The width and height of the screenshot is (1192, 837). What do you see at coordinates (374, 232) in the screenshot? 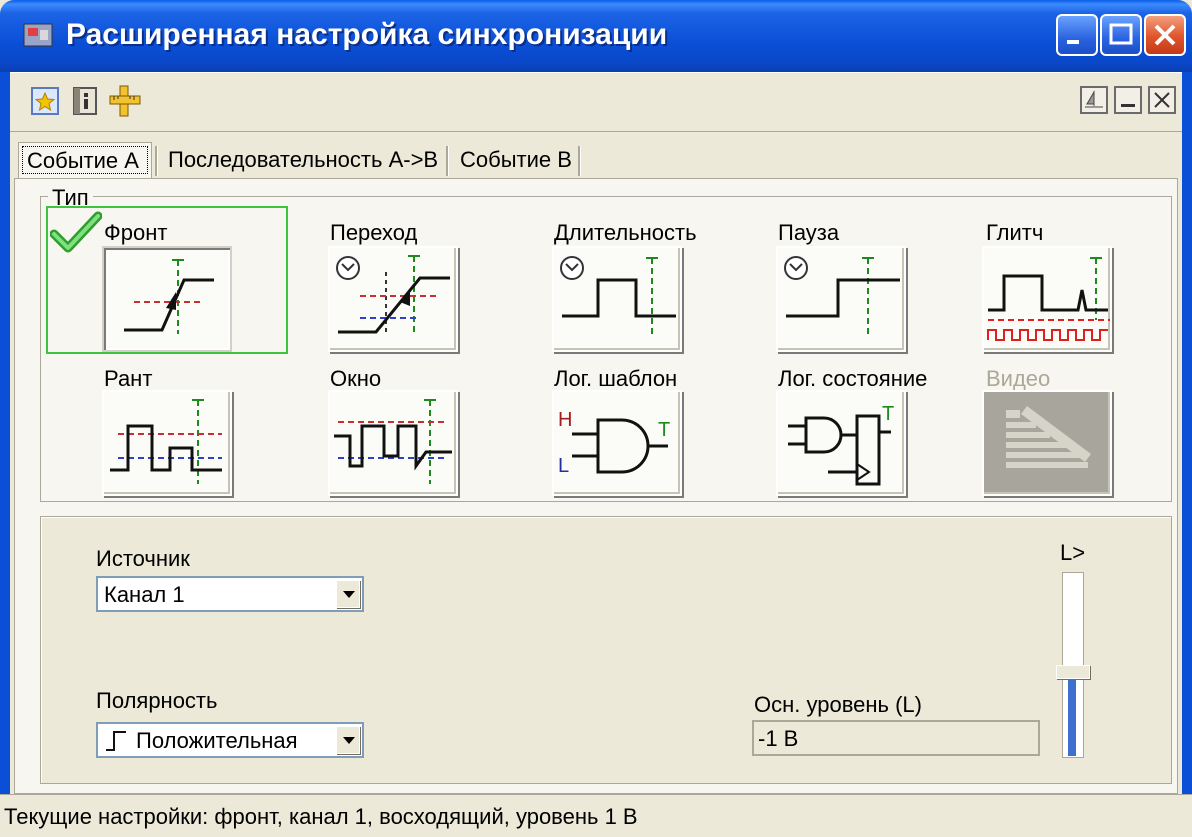
I see `type-label-transition: Переход` at bounding box center [374, 232].